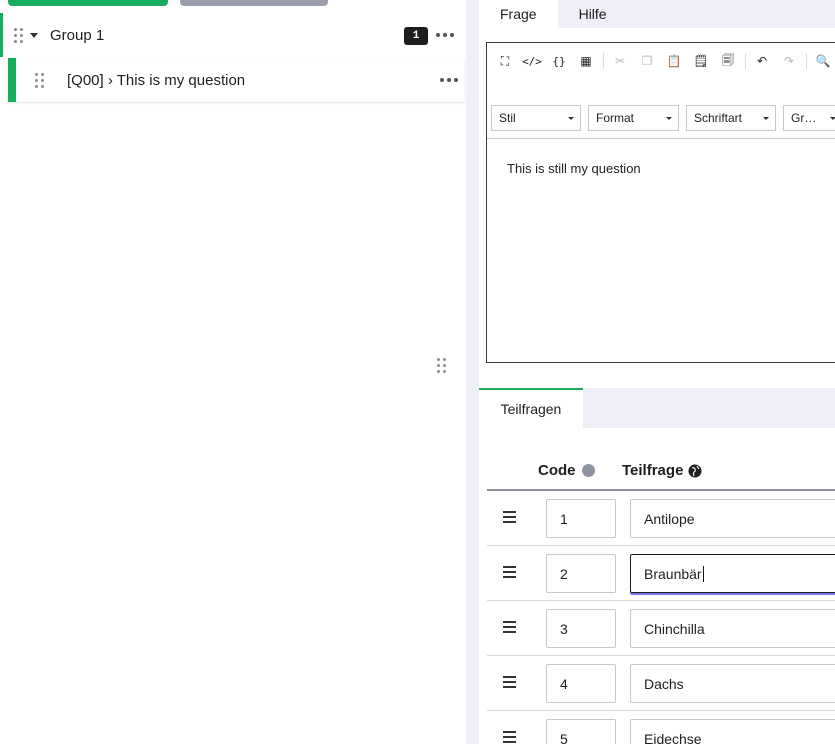 The height and width of the screenshot is (744, 835). What do you see at coordinates (472, 372) in the screenshot?
I see `panel-divider` at bounding box center [472, 372].